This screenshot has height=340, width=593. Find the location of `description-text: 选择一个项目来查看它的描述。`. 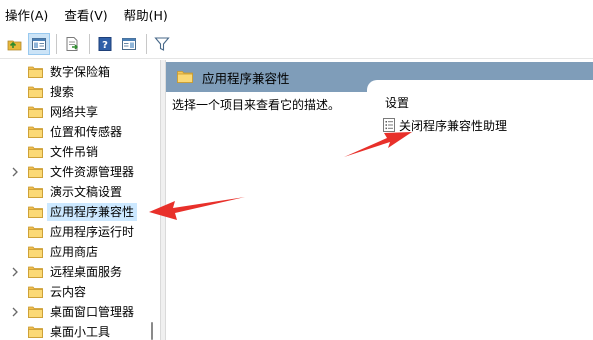

description-text: 选择一个项目来查看它的描述。 is located at coordinates (256, 105).